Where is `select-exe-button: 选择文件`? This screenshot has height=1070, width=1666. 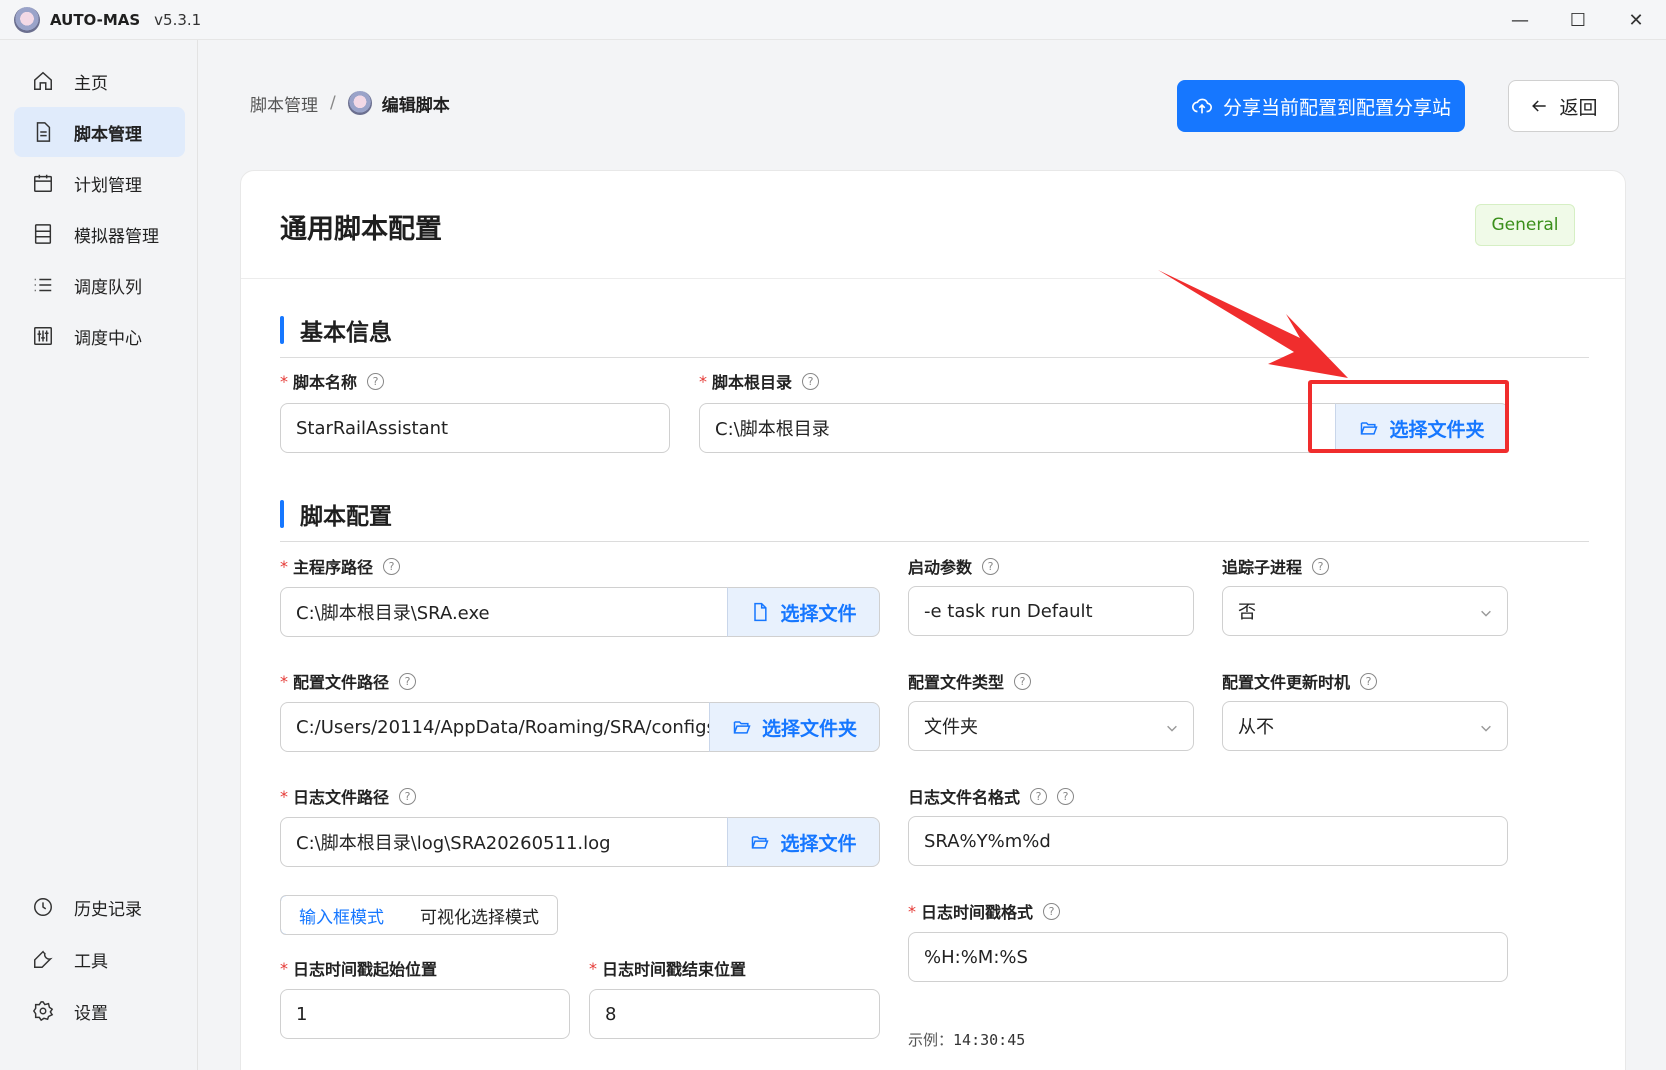 select-exe-button: 选择文件 is located at coordinates (803, 612).